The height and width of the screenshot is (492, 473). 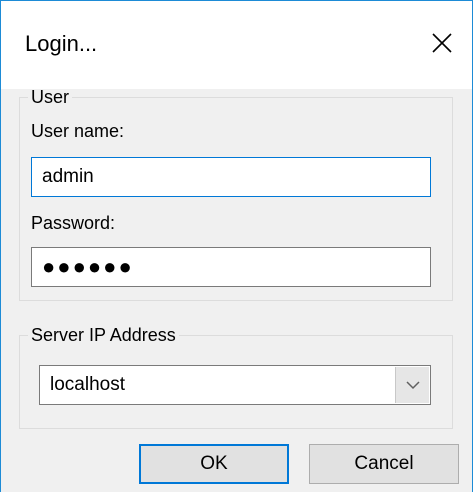 I want to click on close-button, so click(x=442, y=43).